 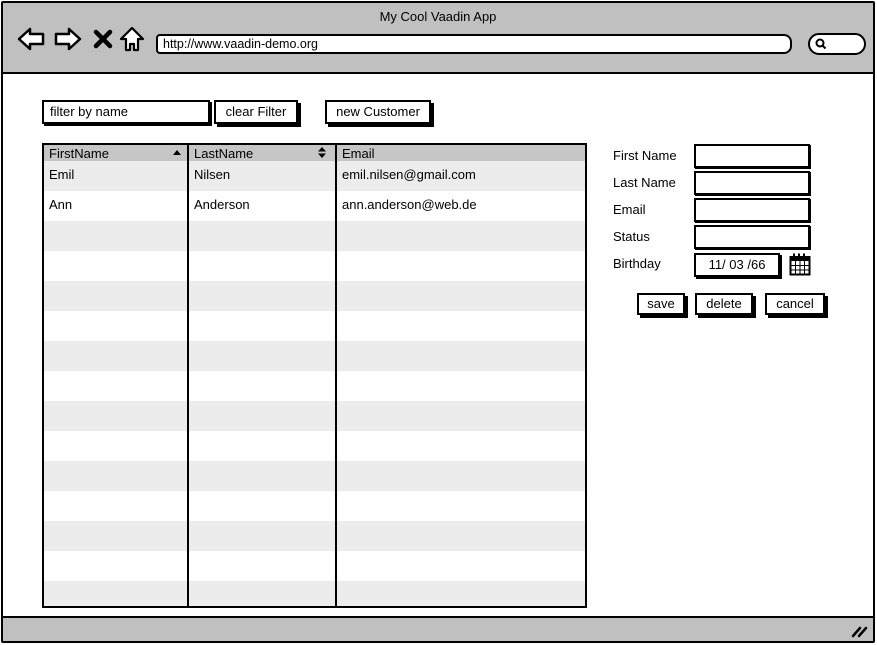 I want to click on delete-button: delete, so click(x=724, y=304).